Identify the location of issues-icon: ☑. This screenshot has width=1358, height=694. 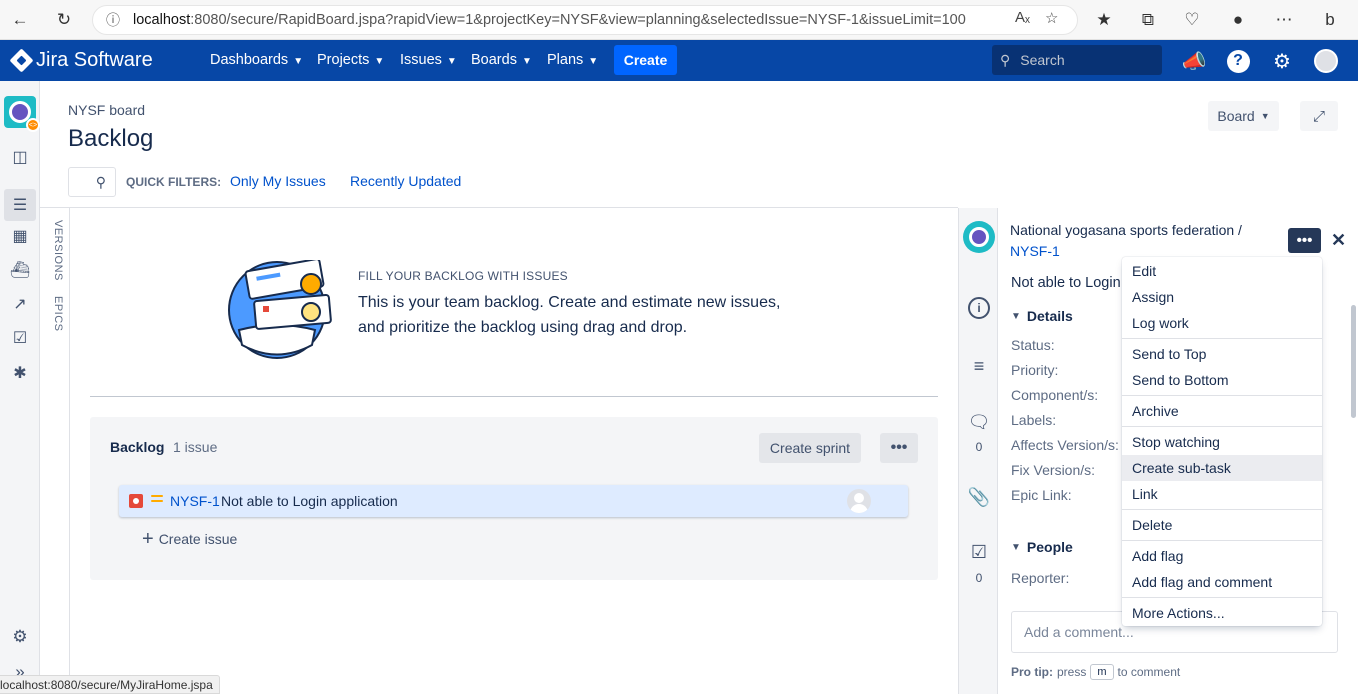
(20, 338).